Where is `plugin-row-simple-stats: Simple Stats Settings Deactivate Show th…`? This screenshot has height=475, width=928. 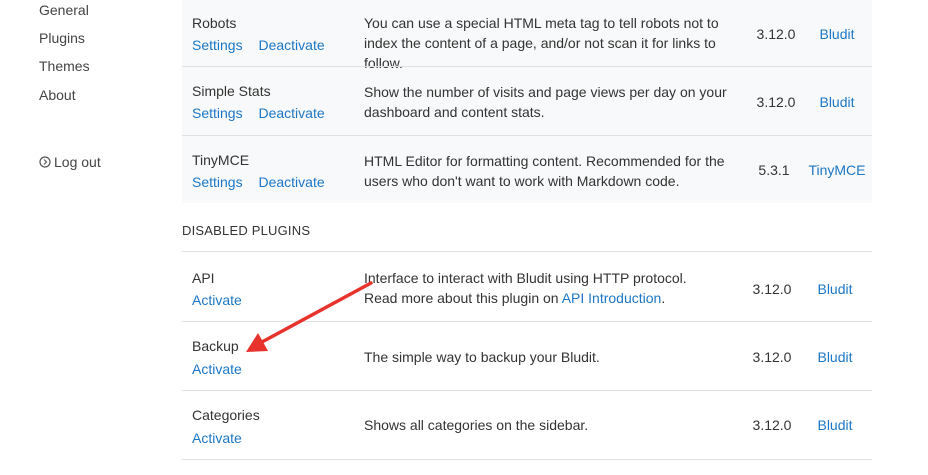
plugin-row-simple-stats: Simple Stats Settings Deactivate Show th… is located at coordinates (527, 101).